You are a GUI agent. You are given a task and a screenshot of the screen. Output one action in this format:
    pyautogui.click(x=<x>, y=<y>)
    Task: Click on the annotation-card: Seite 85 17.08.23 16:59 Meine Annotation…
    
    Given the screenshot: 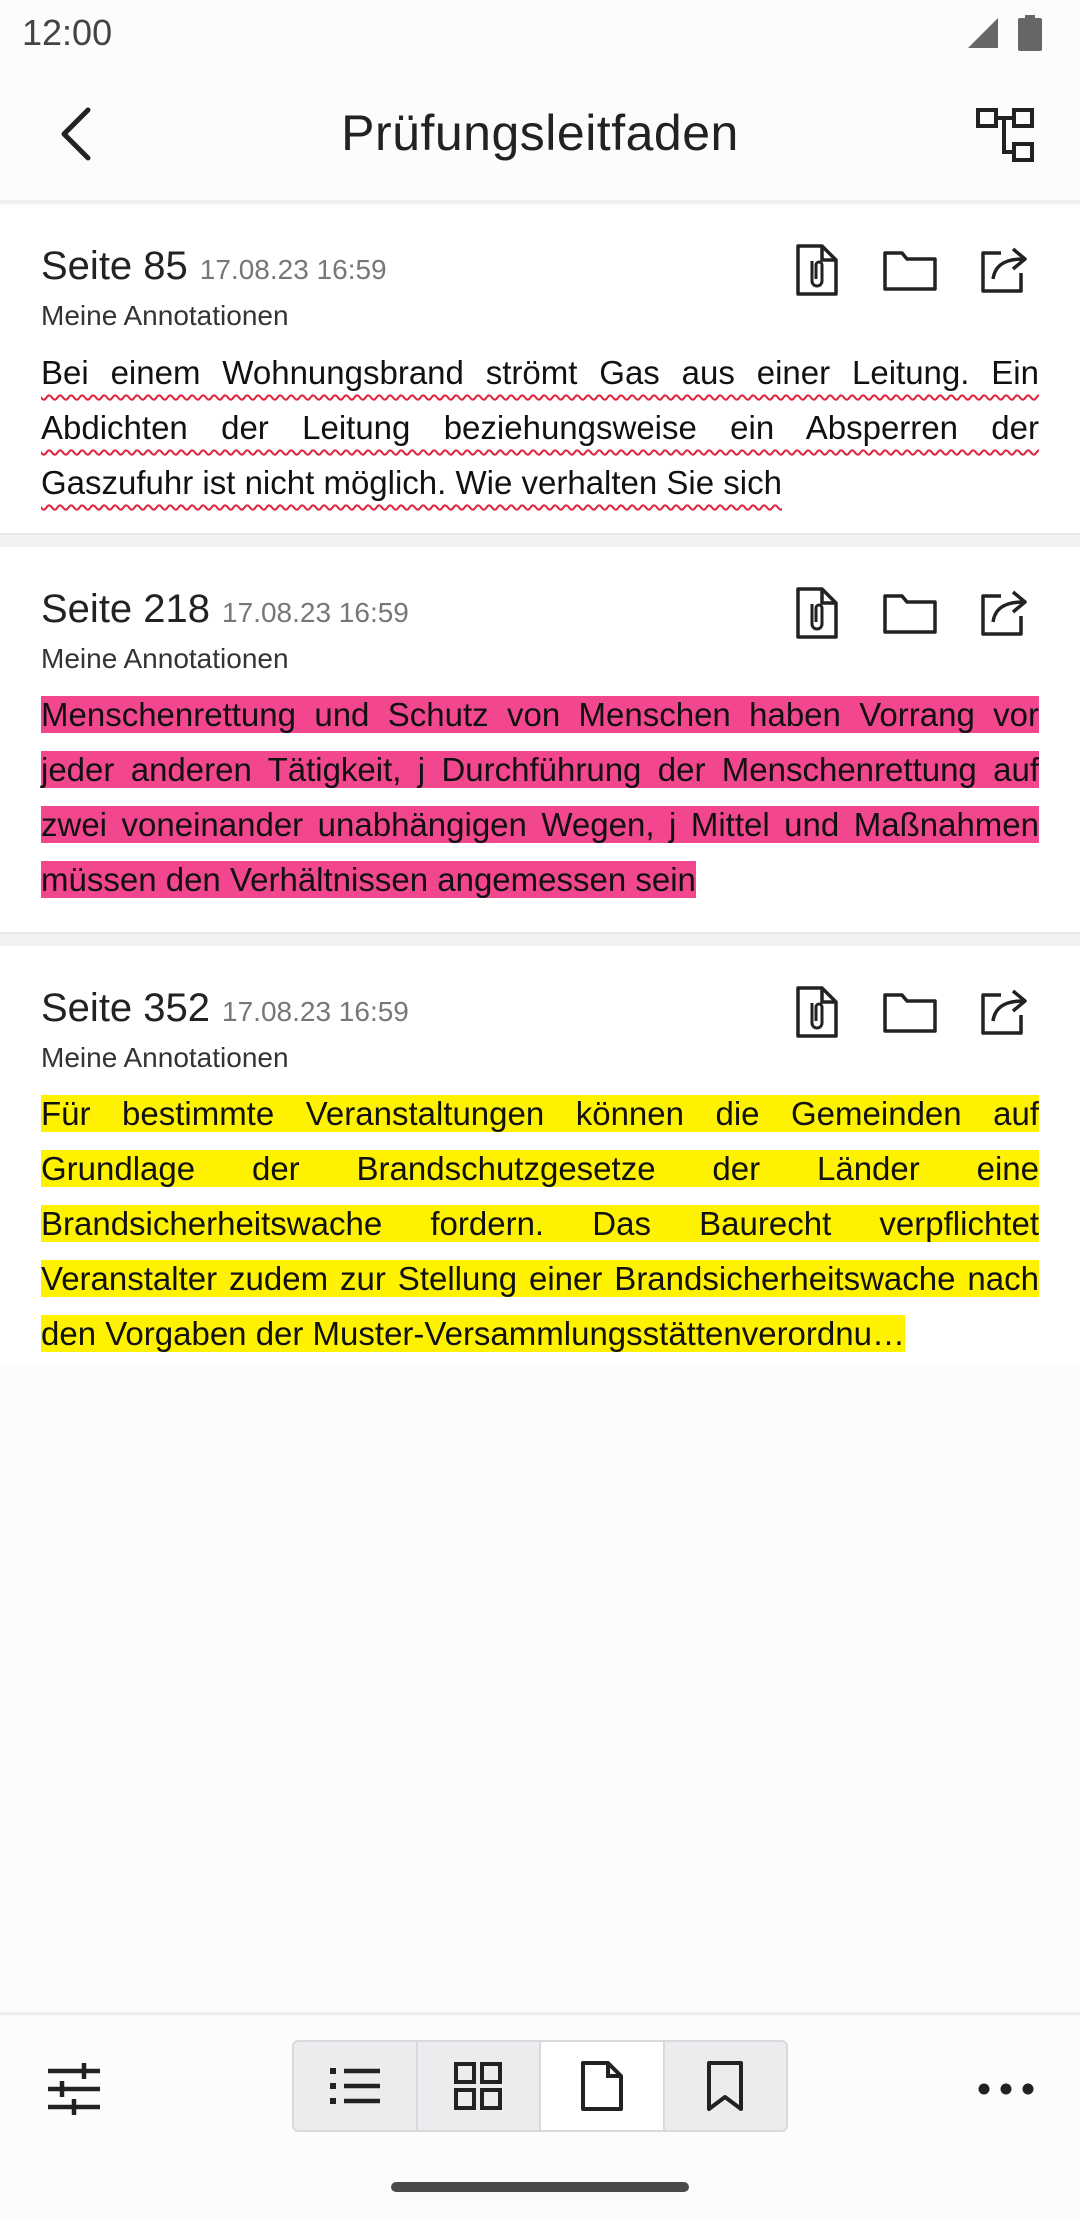 What is the action you would take?
    pyautogui.click(x=540, y=370)
    